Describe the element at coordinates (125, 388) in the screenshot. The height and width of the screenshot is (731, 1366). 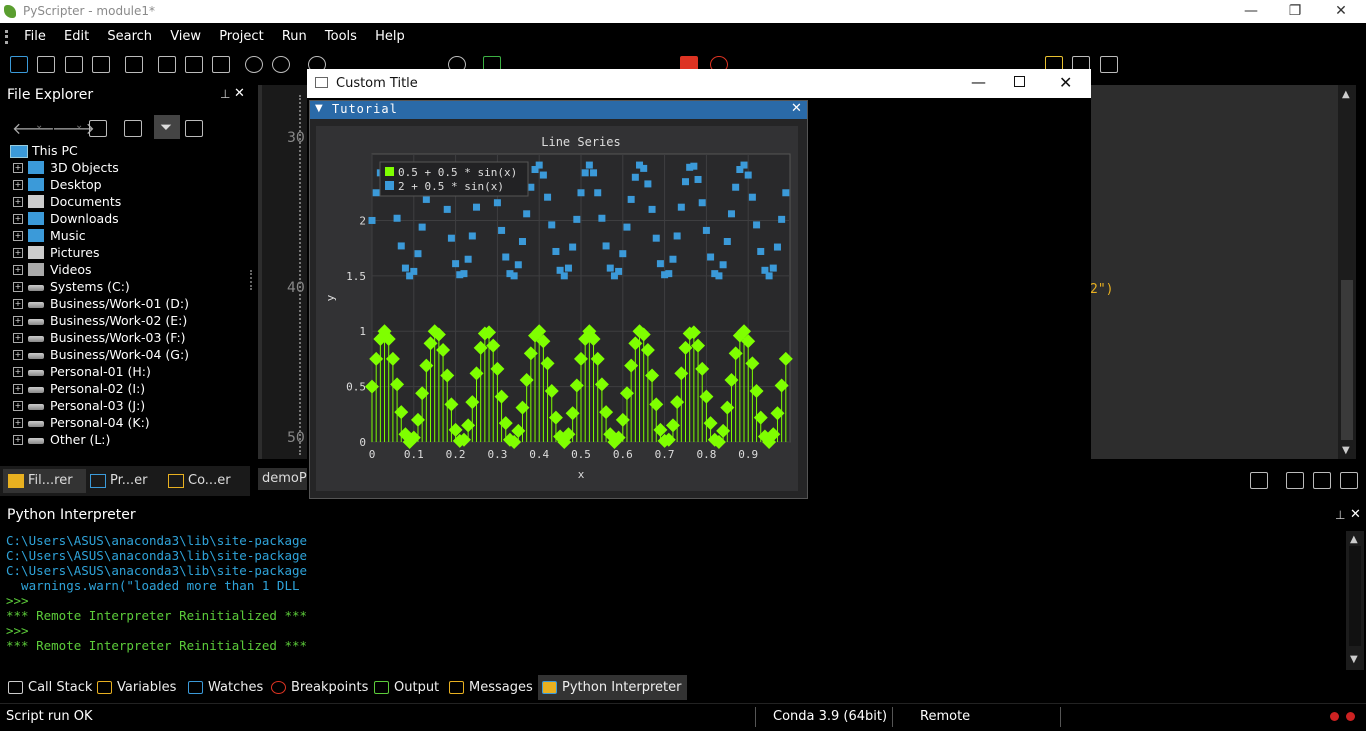
I see `tree-item: + Personal-02 (I:)` at that location.